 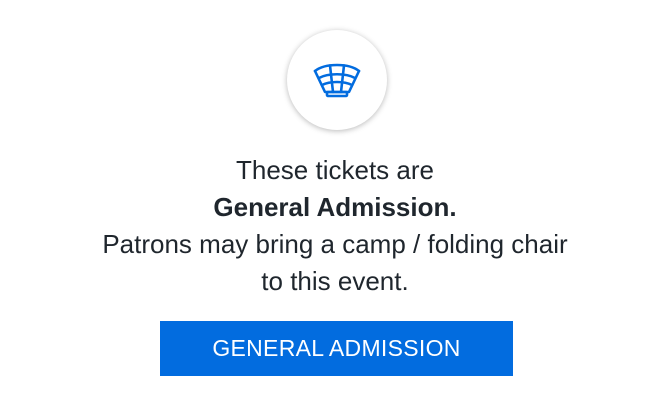 I want to click on message-line-3: Patrons may bring a camp / folding chair, so click(x=335, y=244).